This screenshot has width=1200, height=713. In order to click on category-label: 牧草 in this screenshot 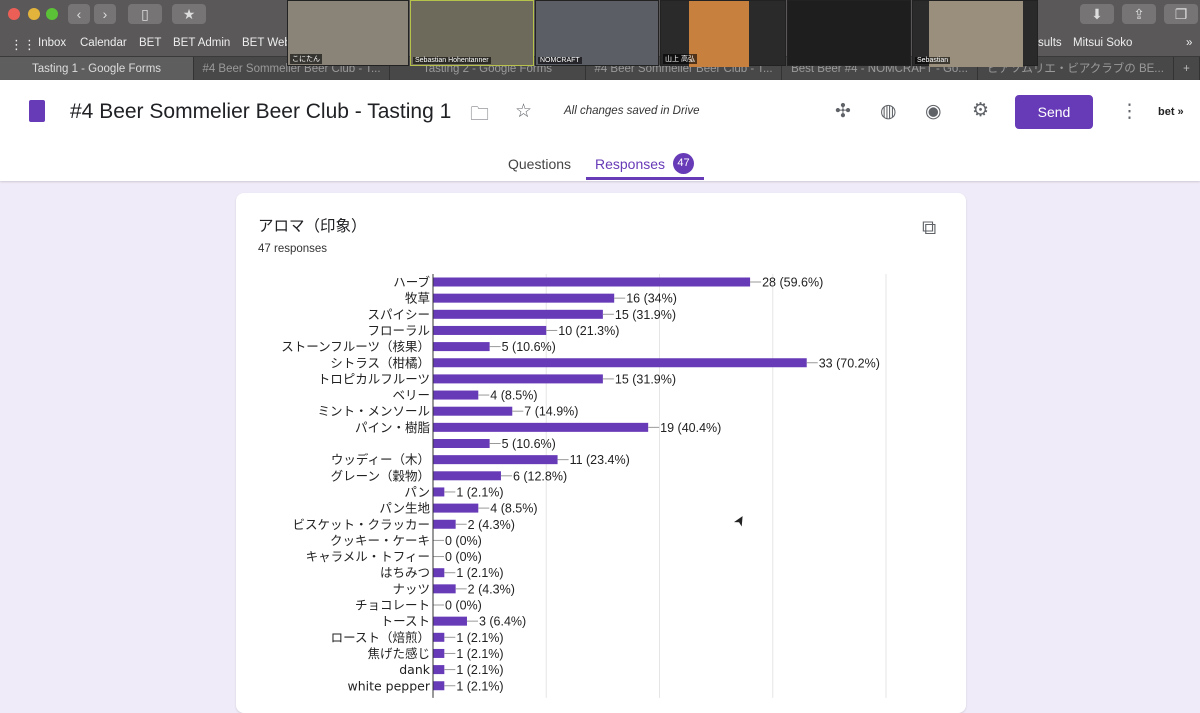, I will do `click(417, 298)`.